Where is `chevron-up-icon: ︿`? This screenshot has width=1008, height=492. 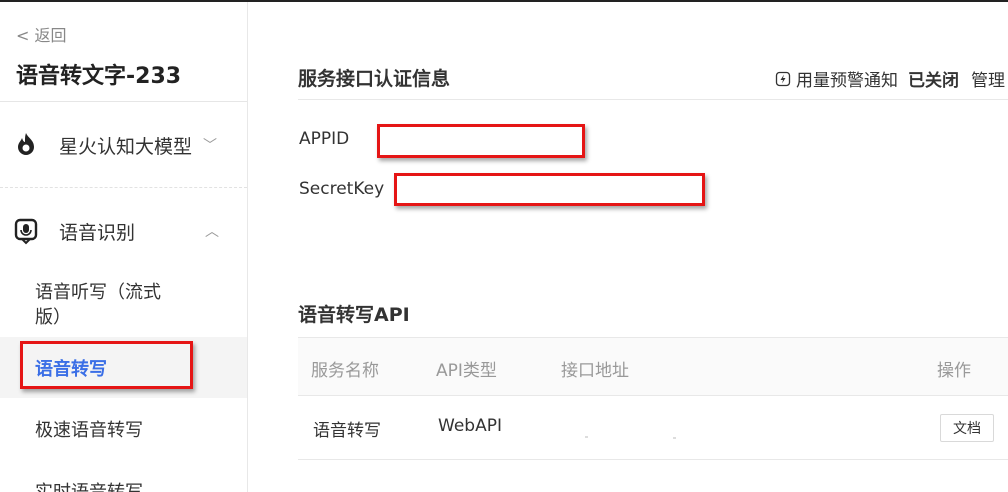 chevron-up-icon: ︿ is located at coordinates (212, 232).